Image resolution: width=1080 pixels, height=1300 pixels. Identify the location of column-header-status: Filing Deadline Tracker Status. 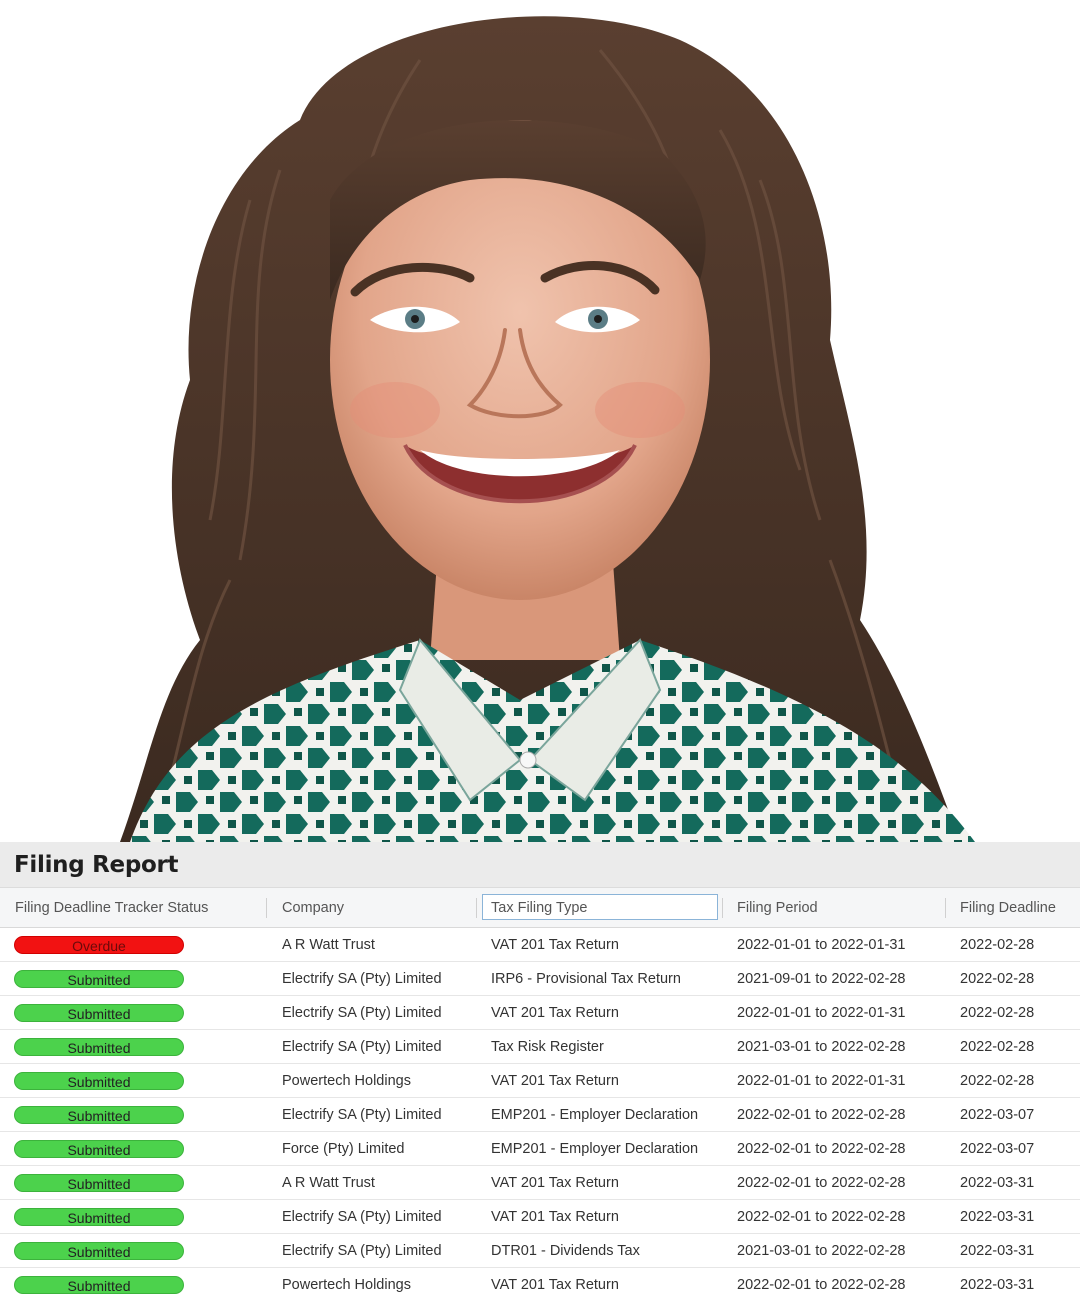
(111, 908).